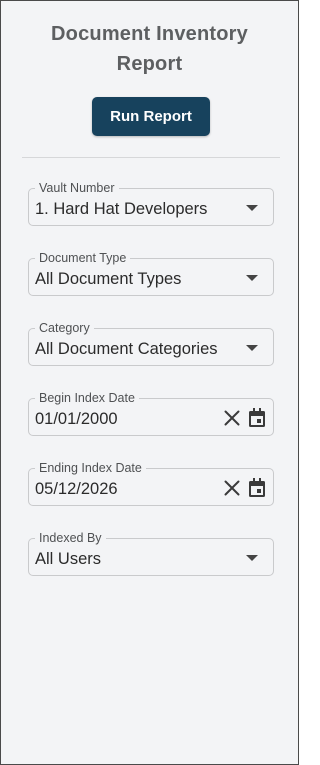  What do you see at coordinates (70, 538) in the screenshot?
I see `indexed-by-label: Indexed By` at bounding box center [70, 538].